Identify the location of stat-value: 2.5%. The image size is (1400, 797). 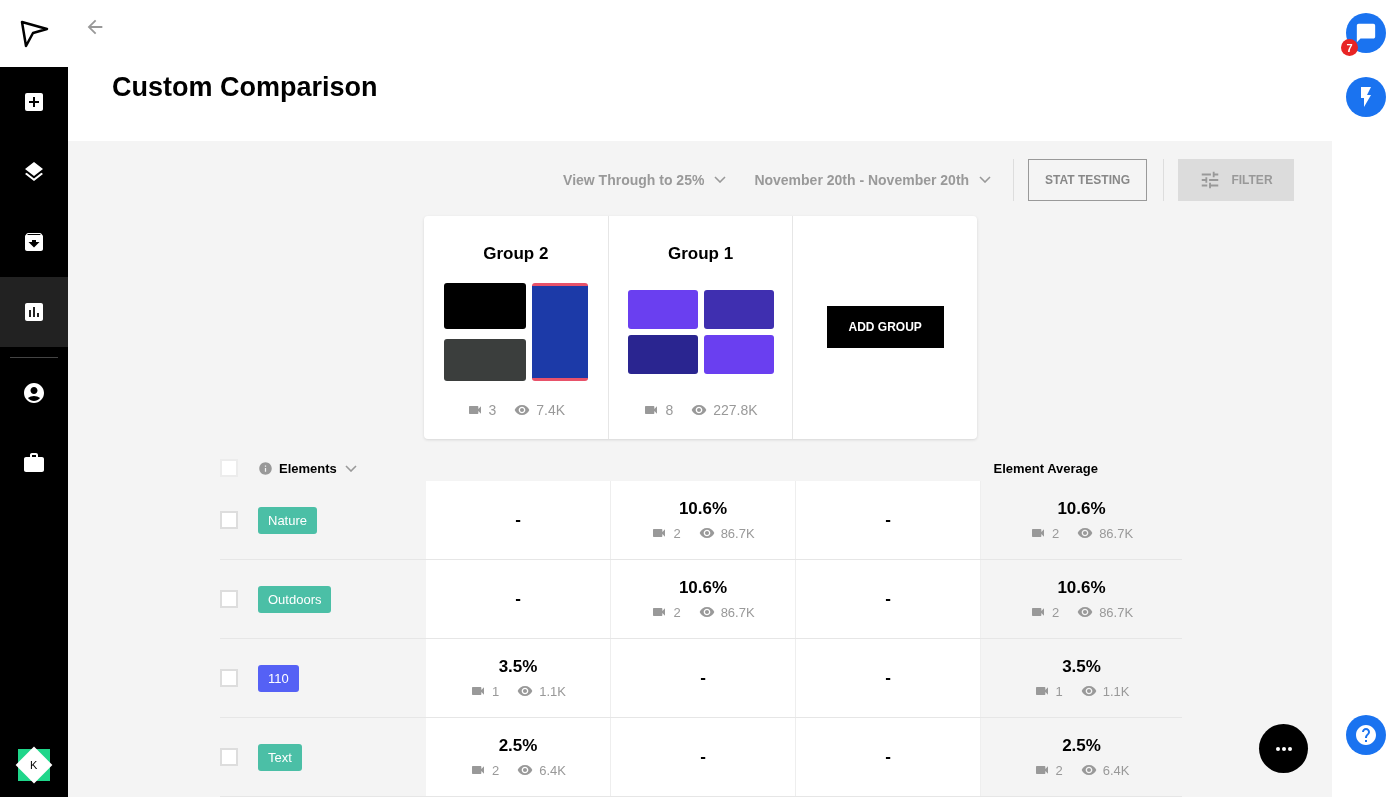
(518, 746).